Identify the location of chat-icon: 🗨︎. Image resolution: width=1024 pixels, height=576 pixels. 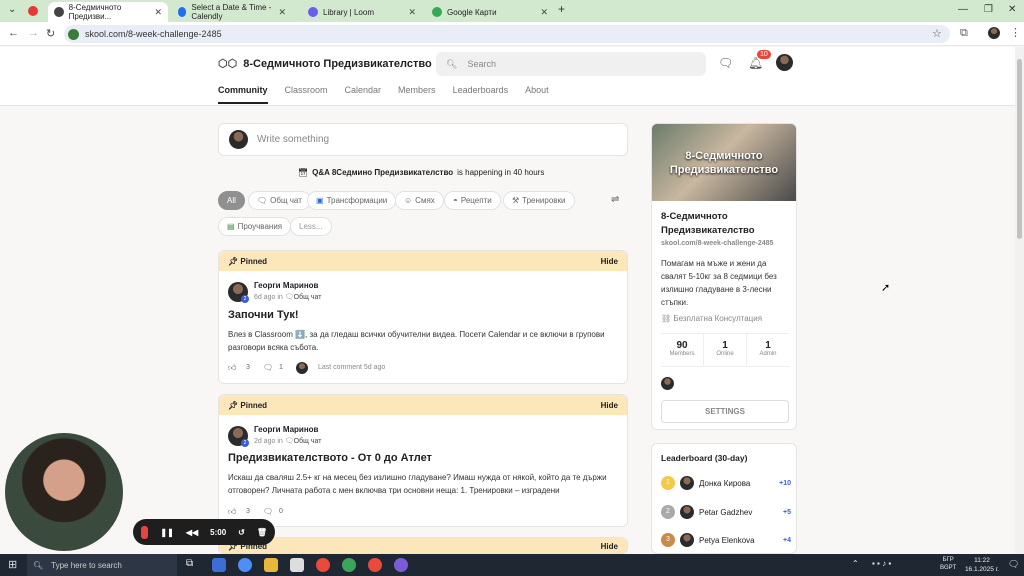
(725, 63).